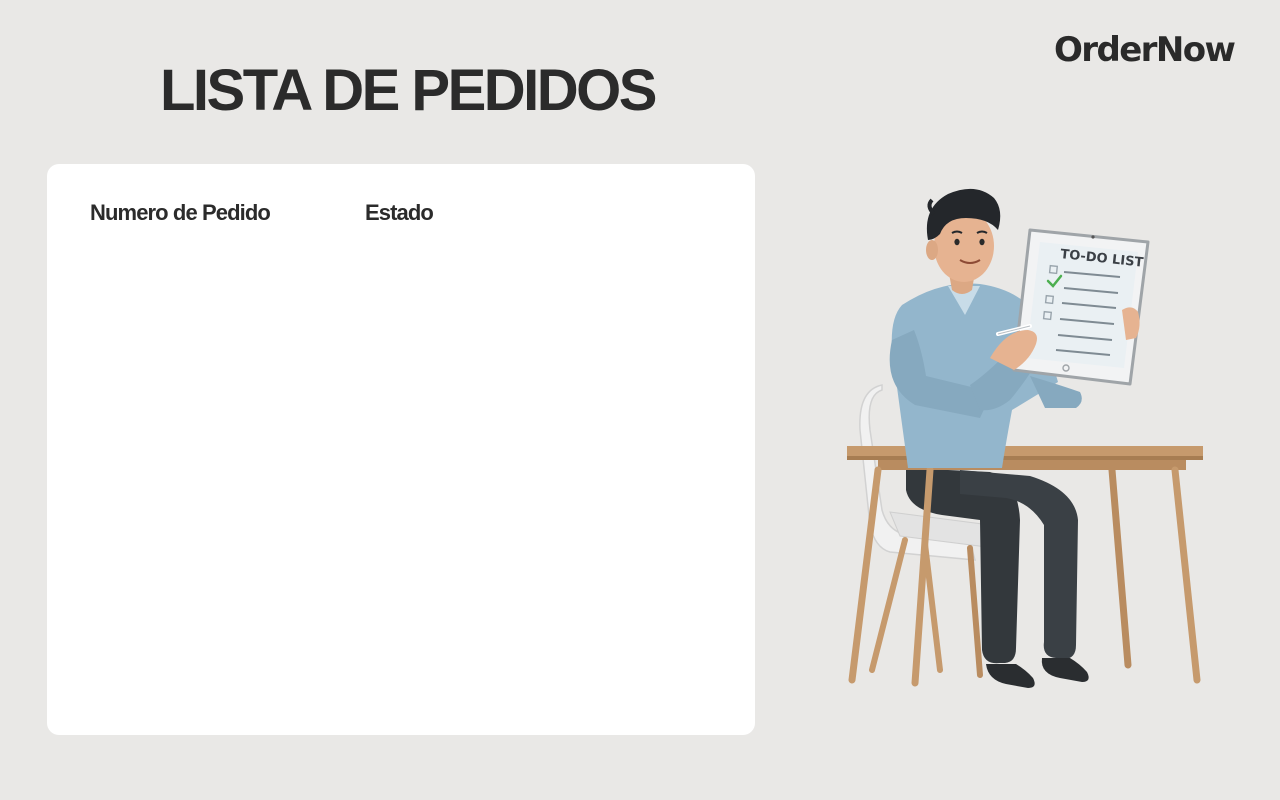 This screenshot has height=800, width=1280. I want to click on tablet: TO-DO LIST, so click(1081, 307).